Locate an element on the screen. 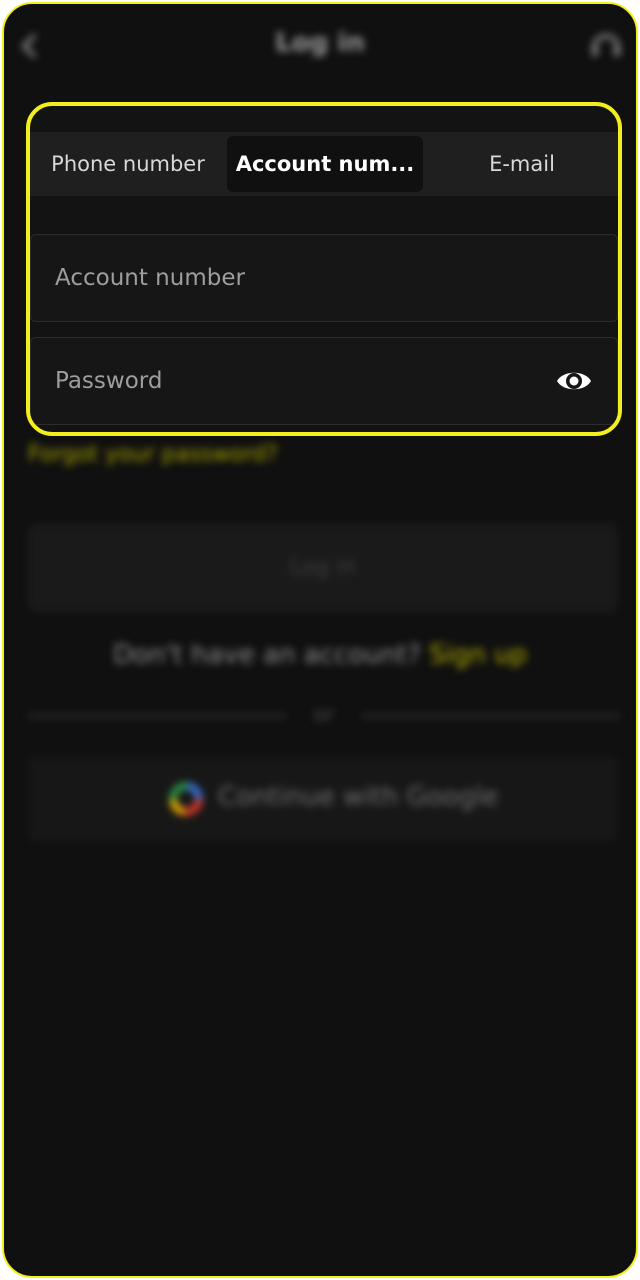 This screenshot has width=640, height=1280. google-icon is located at coordinates (186, 799).